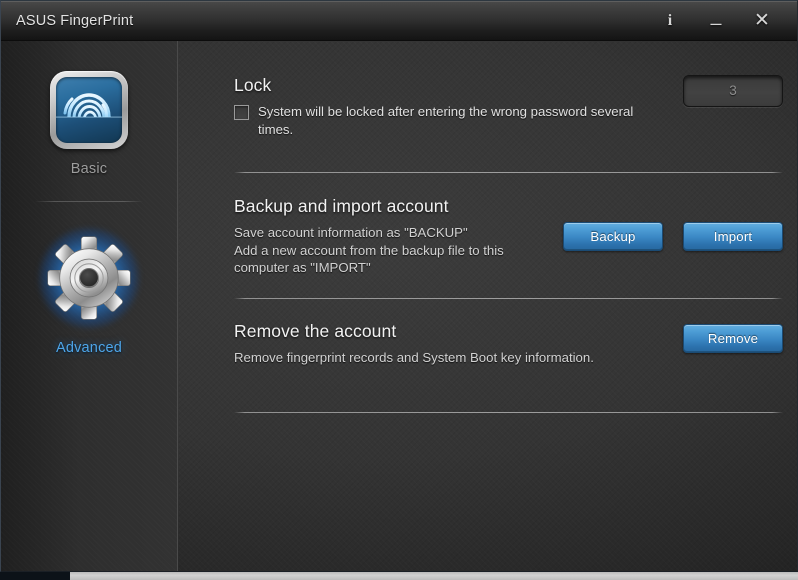 The height and width of the screenshot is (580, 798). I want to click on info-icon: i, so click(670, 21).